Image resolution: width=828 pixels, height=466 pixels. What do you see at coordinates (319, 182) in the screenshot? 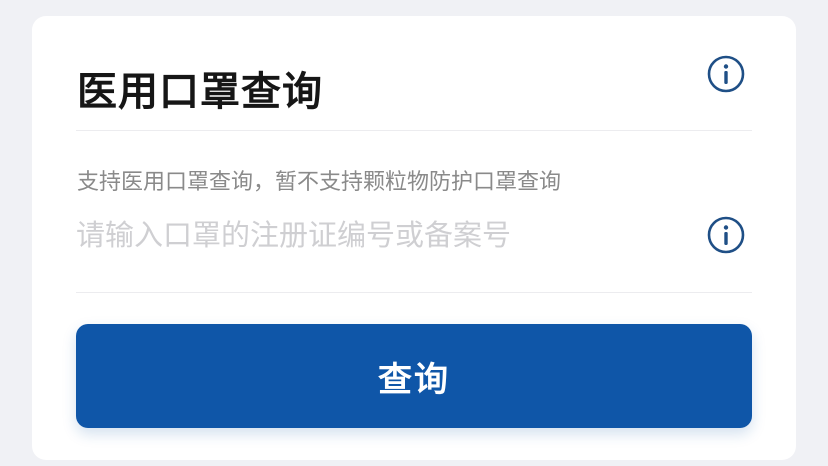
I see `support-hint: 支持医用口罩查询，暂不支持颗粒物防护口罩查询` at bounding box center [319, 182].